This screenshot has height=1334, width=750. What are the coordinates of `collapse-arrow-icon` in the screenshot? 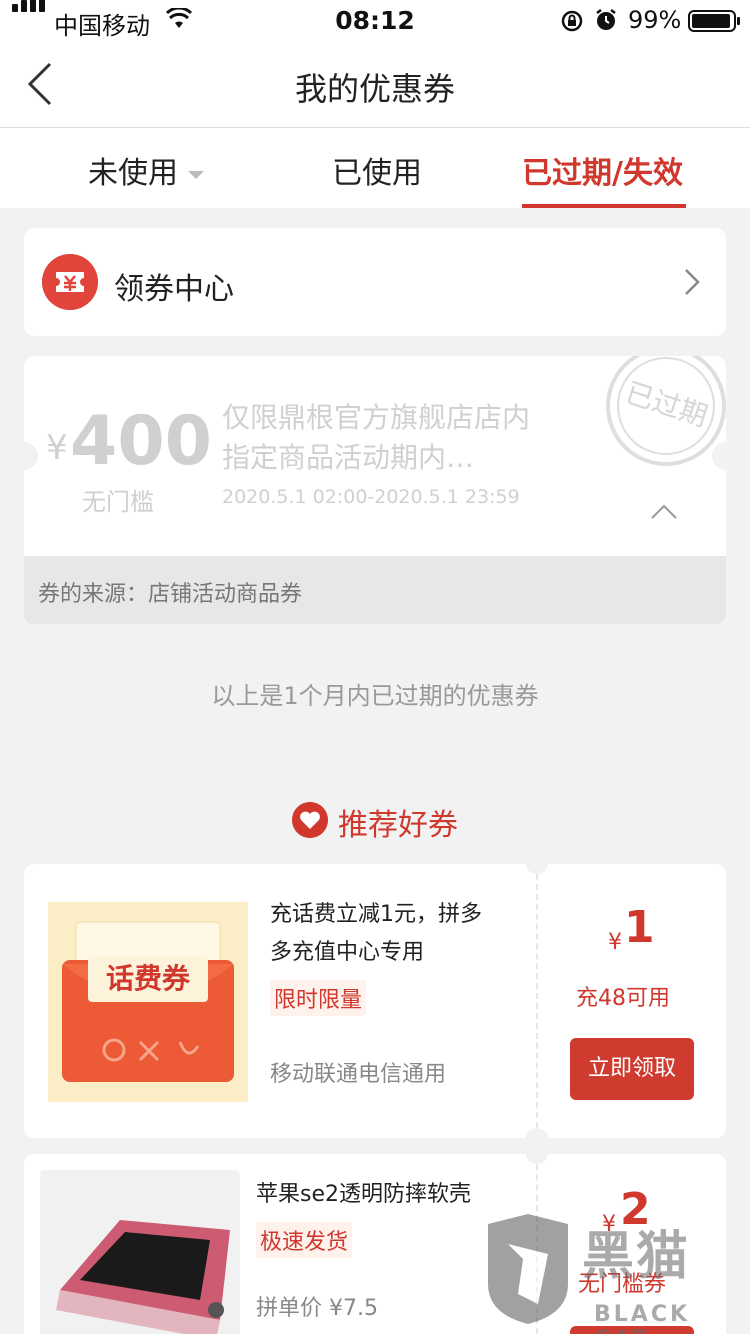 It's located at (664, 512).